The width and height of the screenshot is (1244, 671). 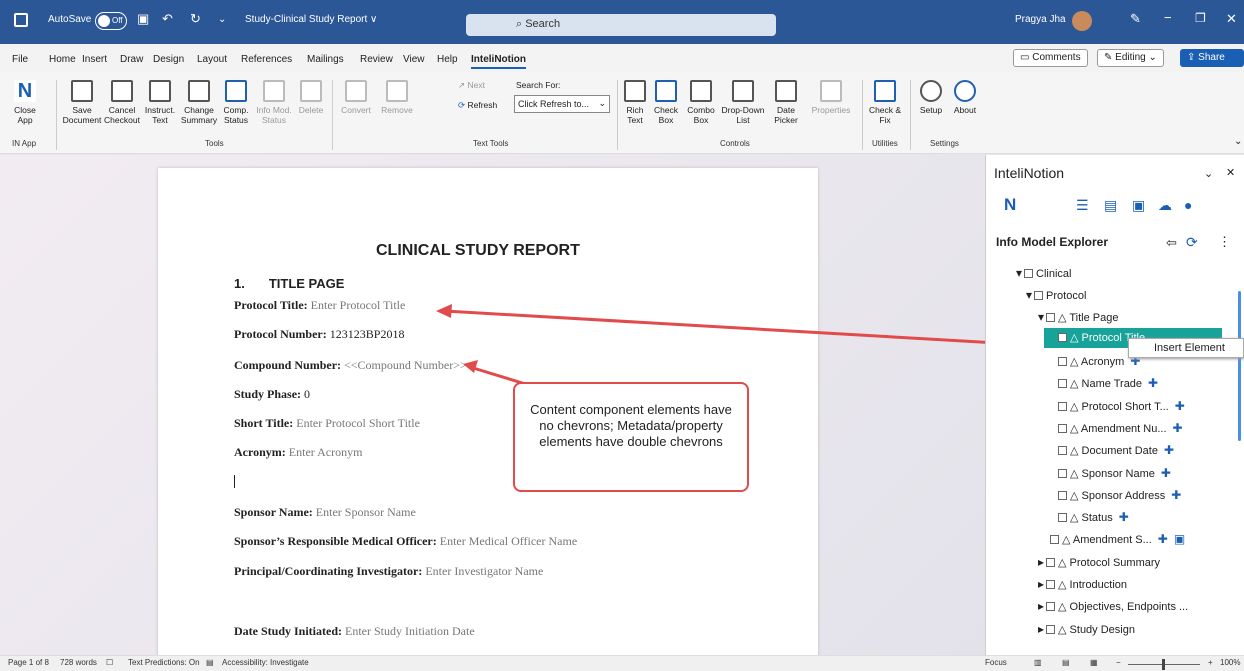 I want to click on more-options-icon: ⋮, so click(x=1224, y=242).